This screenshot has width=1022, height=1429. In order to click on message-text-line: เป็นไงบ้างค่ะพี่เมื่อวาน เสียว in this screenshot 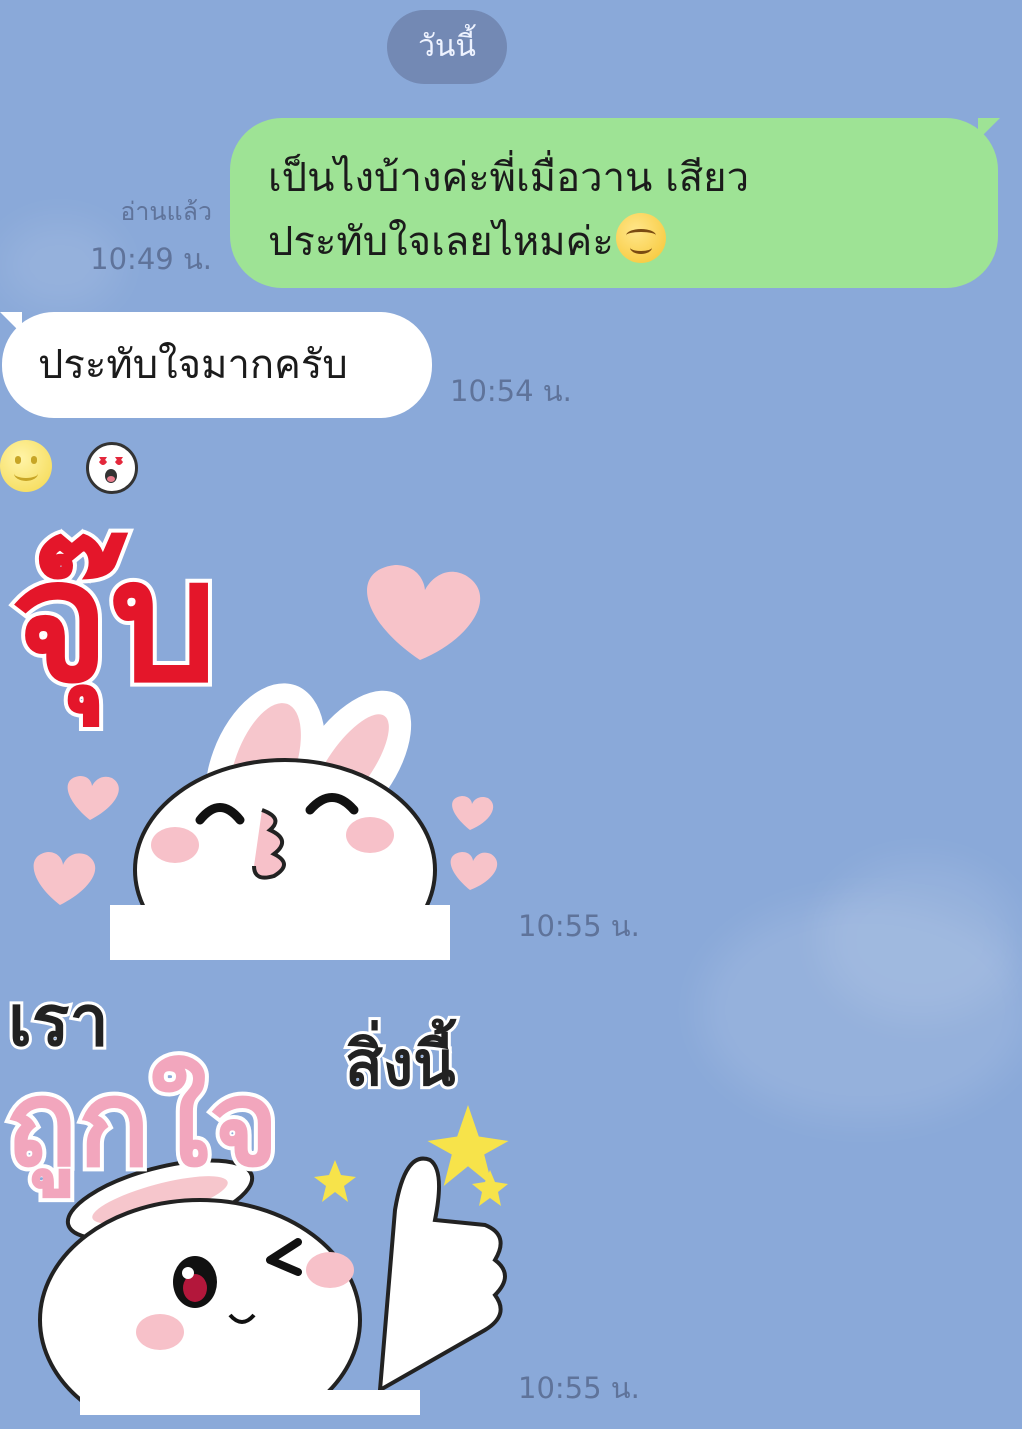, I will do `click(509, 178)`.